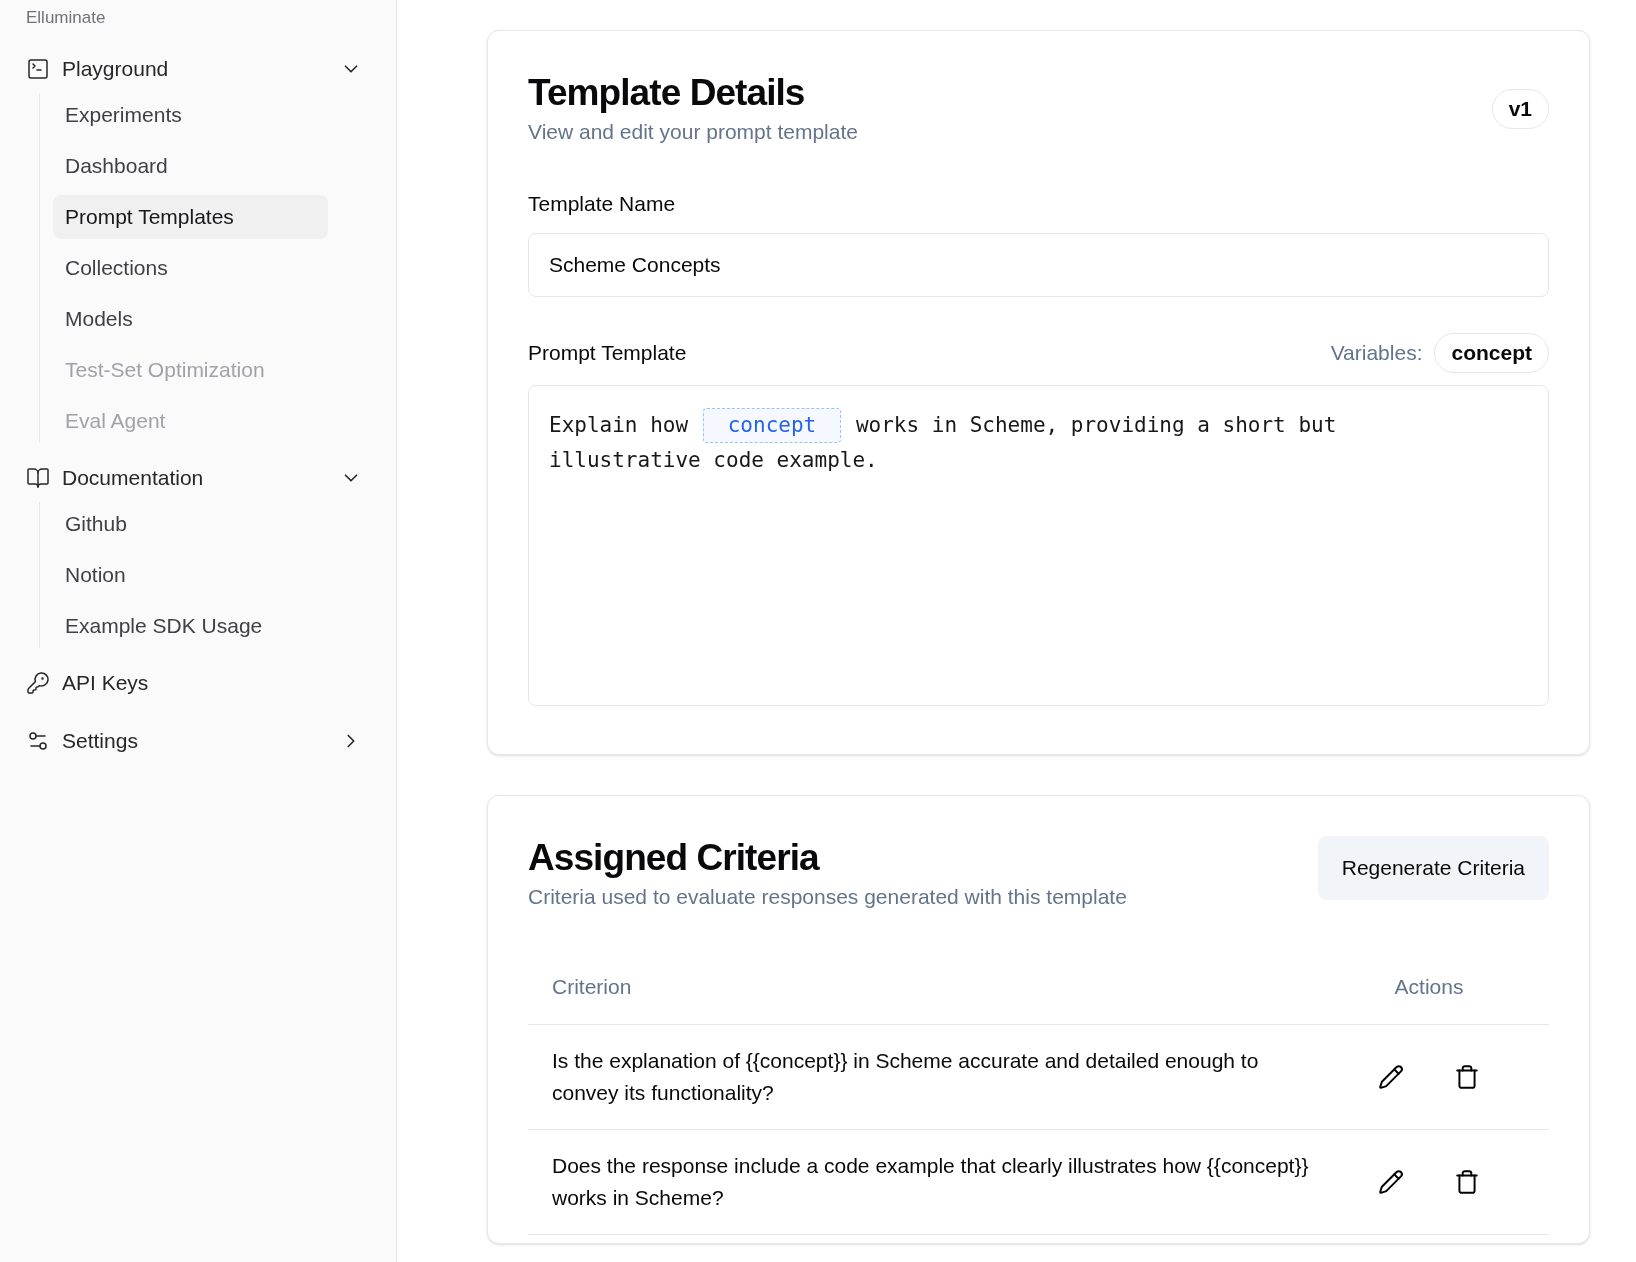 This screenshot has height=1262, width=1636. What do you see at coordinates (1038, 265) in the screenshot?
I see `template-name-field: Scheme Concepts` at bounding box center [1038, 265].